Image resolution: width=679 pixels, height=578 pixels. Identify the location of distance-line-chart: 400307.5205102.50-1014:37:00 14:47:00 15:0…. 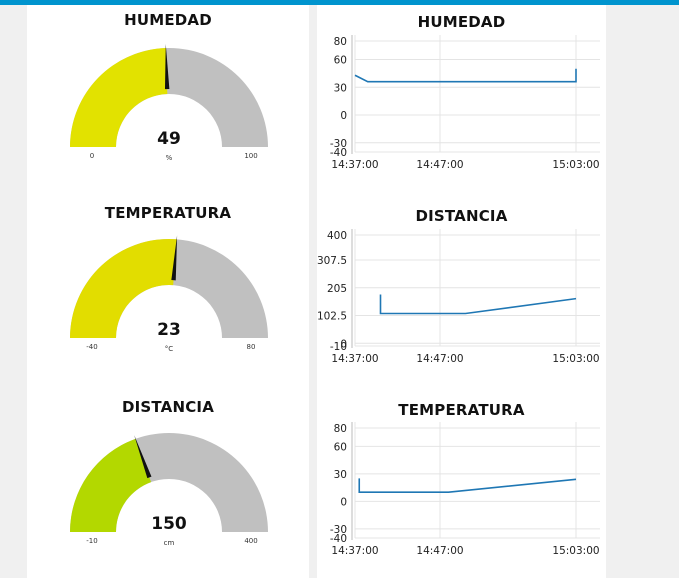
(458, 297).